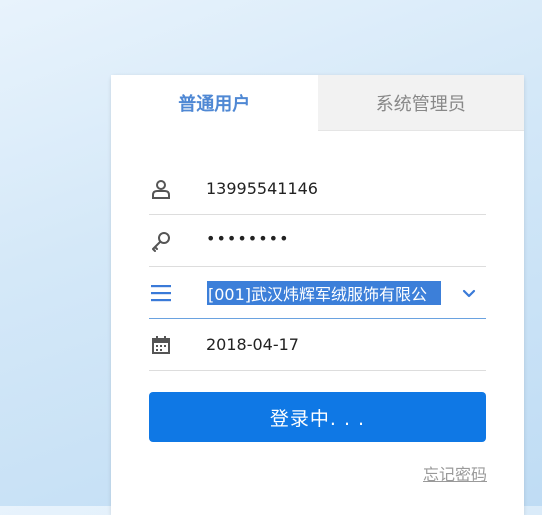  I want to click on company-select: [001]武汉炜辉军绒服饰有限公, so click(317, 293).